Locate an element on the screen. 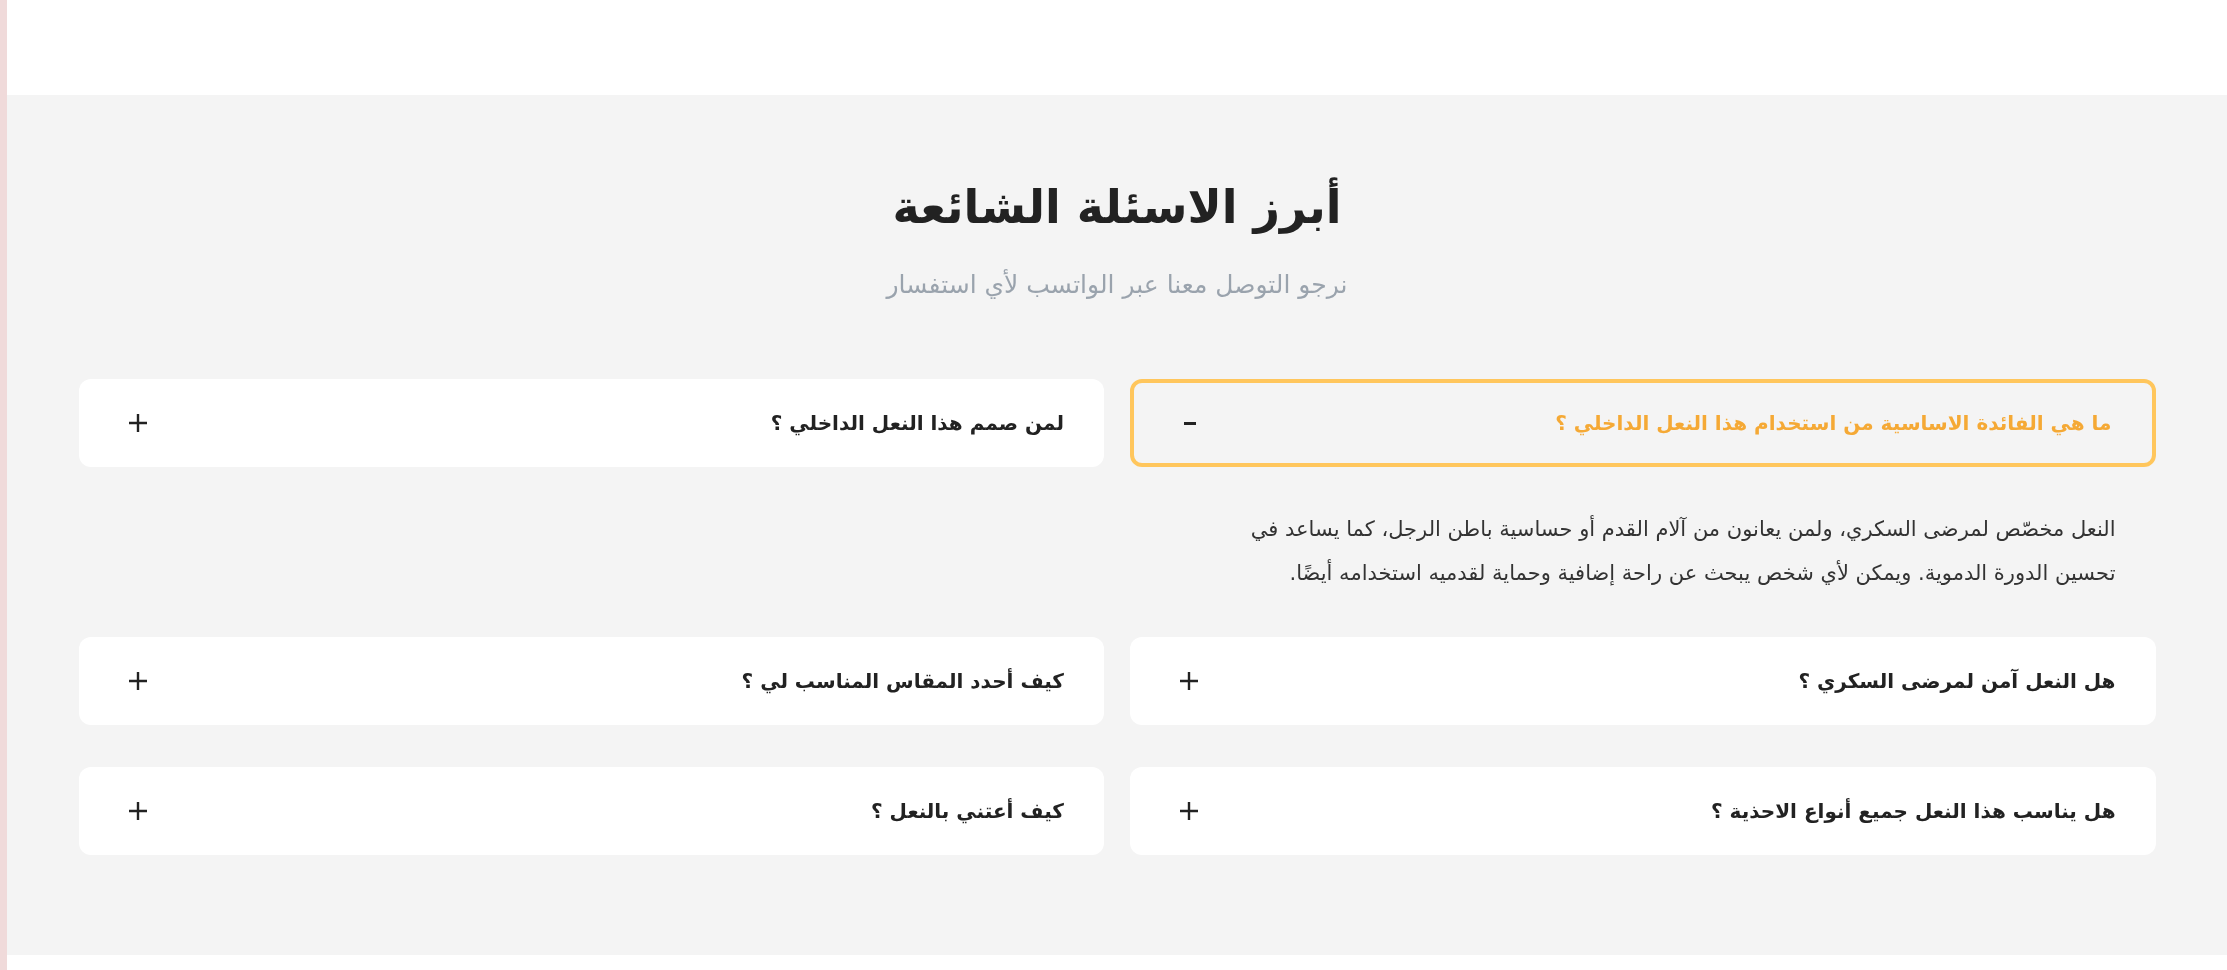 Image resolution: width=2227 pixels, height=970 pixels. faq-question: هل يناسب هذا النعل جميع أنواع الاحذية ؟ is located at coordinates (1643, 811).